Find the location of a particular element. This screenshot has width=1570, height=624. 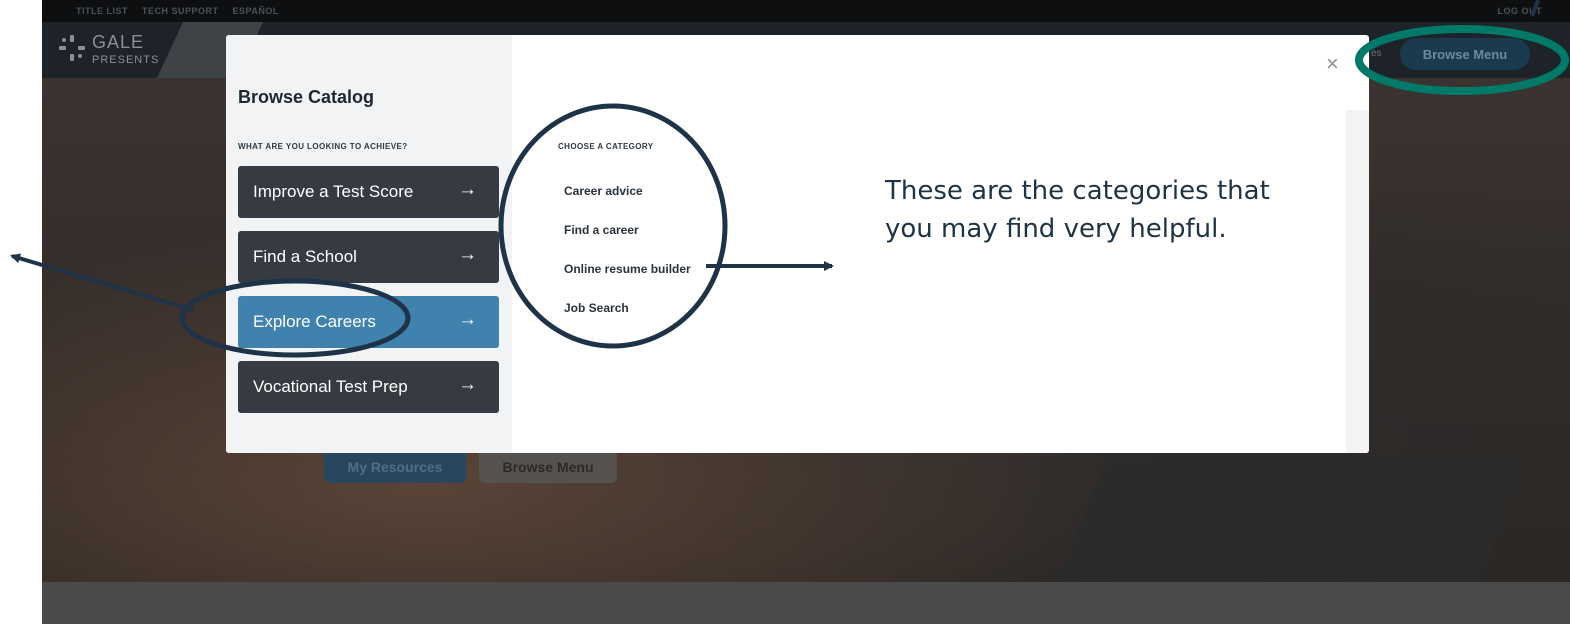

goal-label: Explore Careers is located at coordinates (314, 321).